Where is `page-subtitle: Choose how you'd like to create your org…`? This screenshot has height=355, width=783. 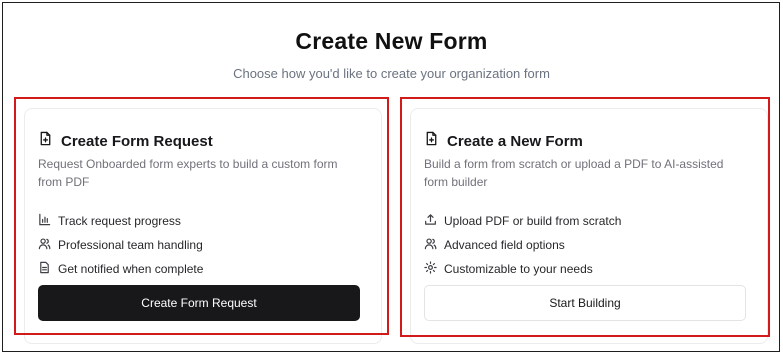
page-subtitle: Choose how you'd like to create your org… is located at coordinates (391, 73).